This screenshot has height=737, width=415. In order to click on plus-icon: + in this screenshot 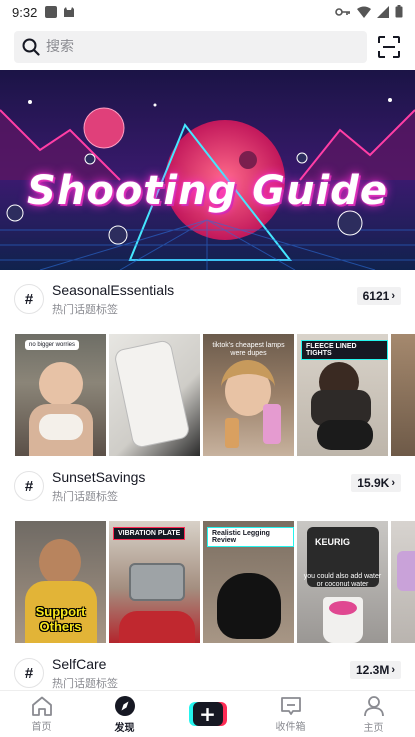, I will do `click(207, 714)`.